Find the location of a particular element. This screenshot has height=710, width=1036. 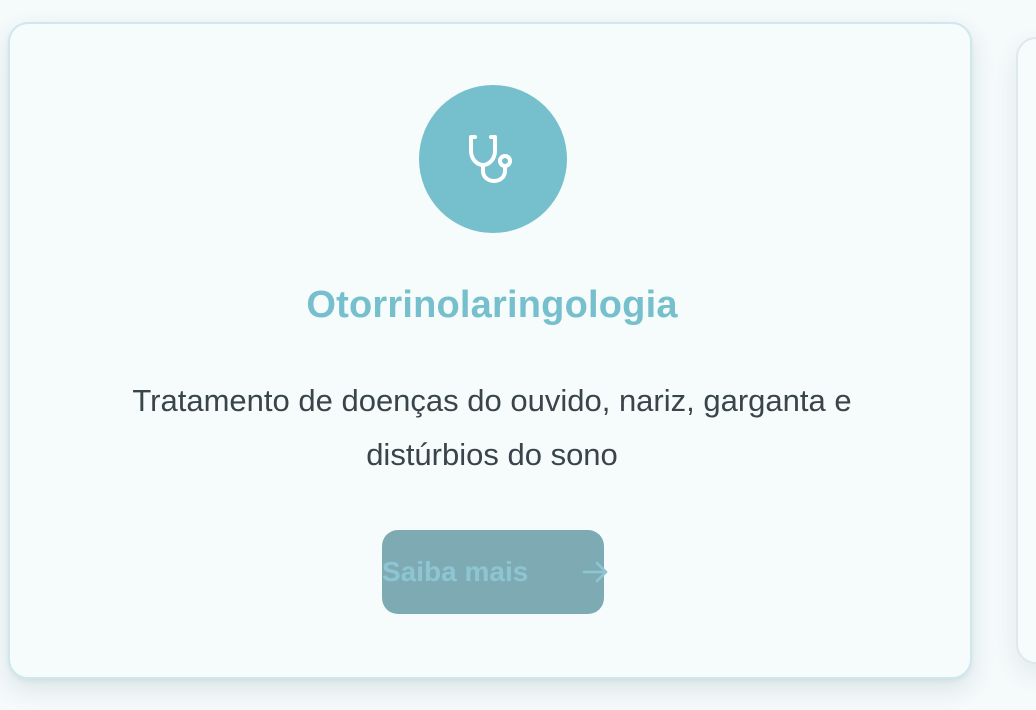

learn-more-button: Saiba mais is located at coordinates (495, 572).